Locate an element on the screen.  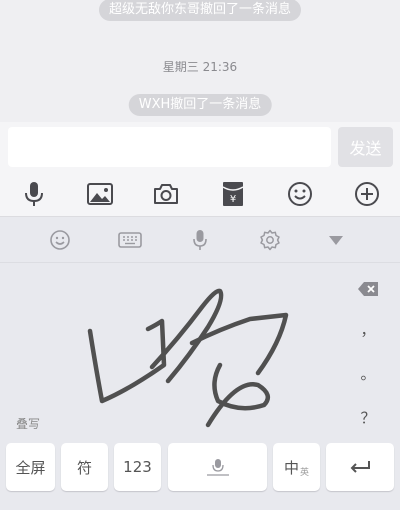
backspace-icon is located at coordinates (368, 289).